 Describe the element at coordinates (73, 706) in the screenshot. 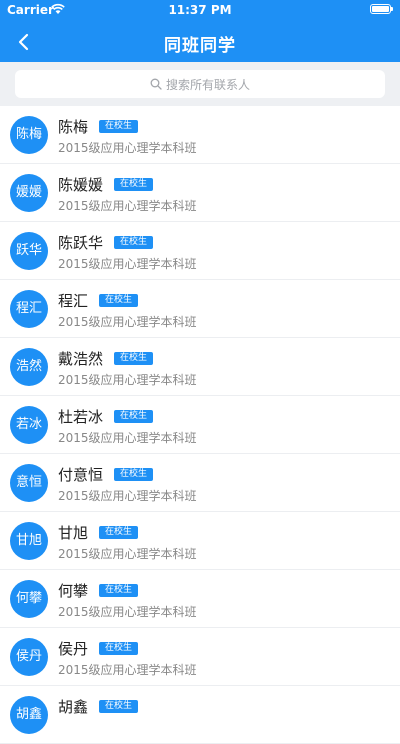

I see `classmate-name: 胡鑫` at that location.